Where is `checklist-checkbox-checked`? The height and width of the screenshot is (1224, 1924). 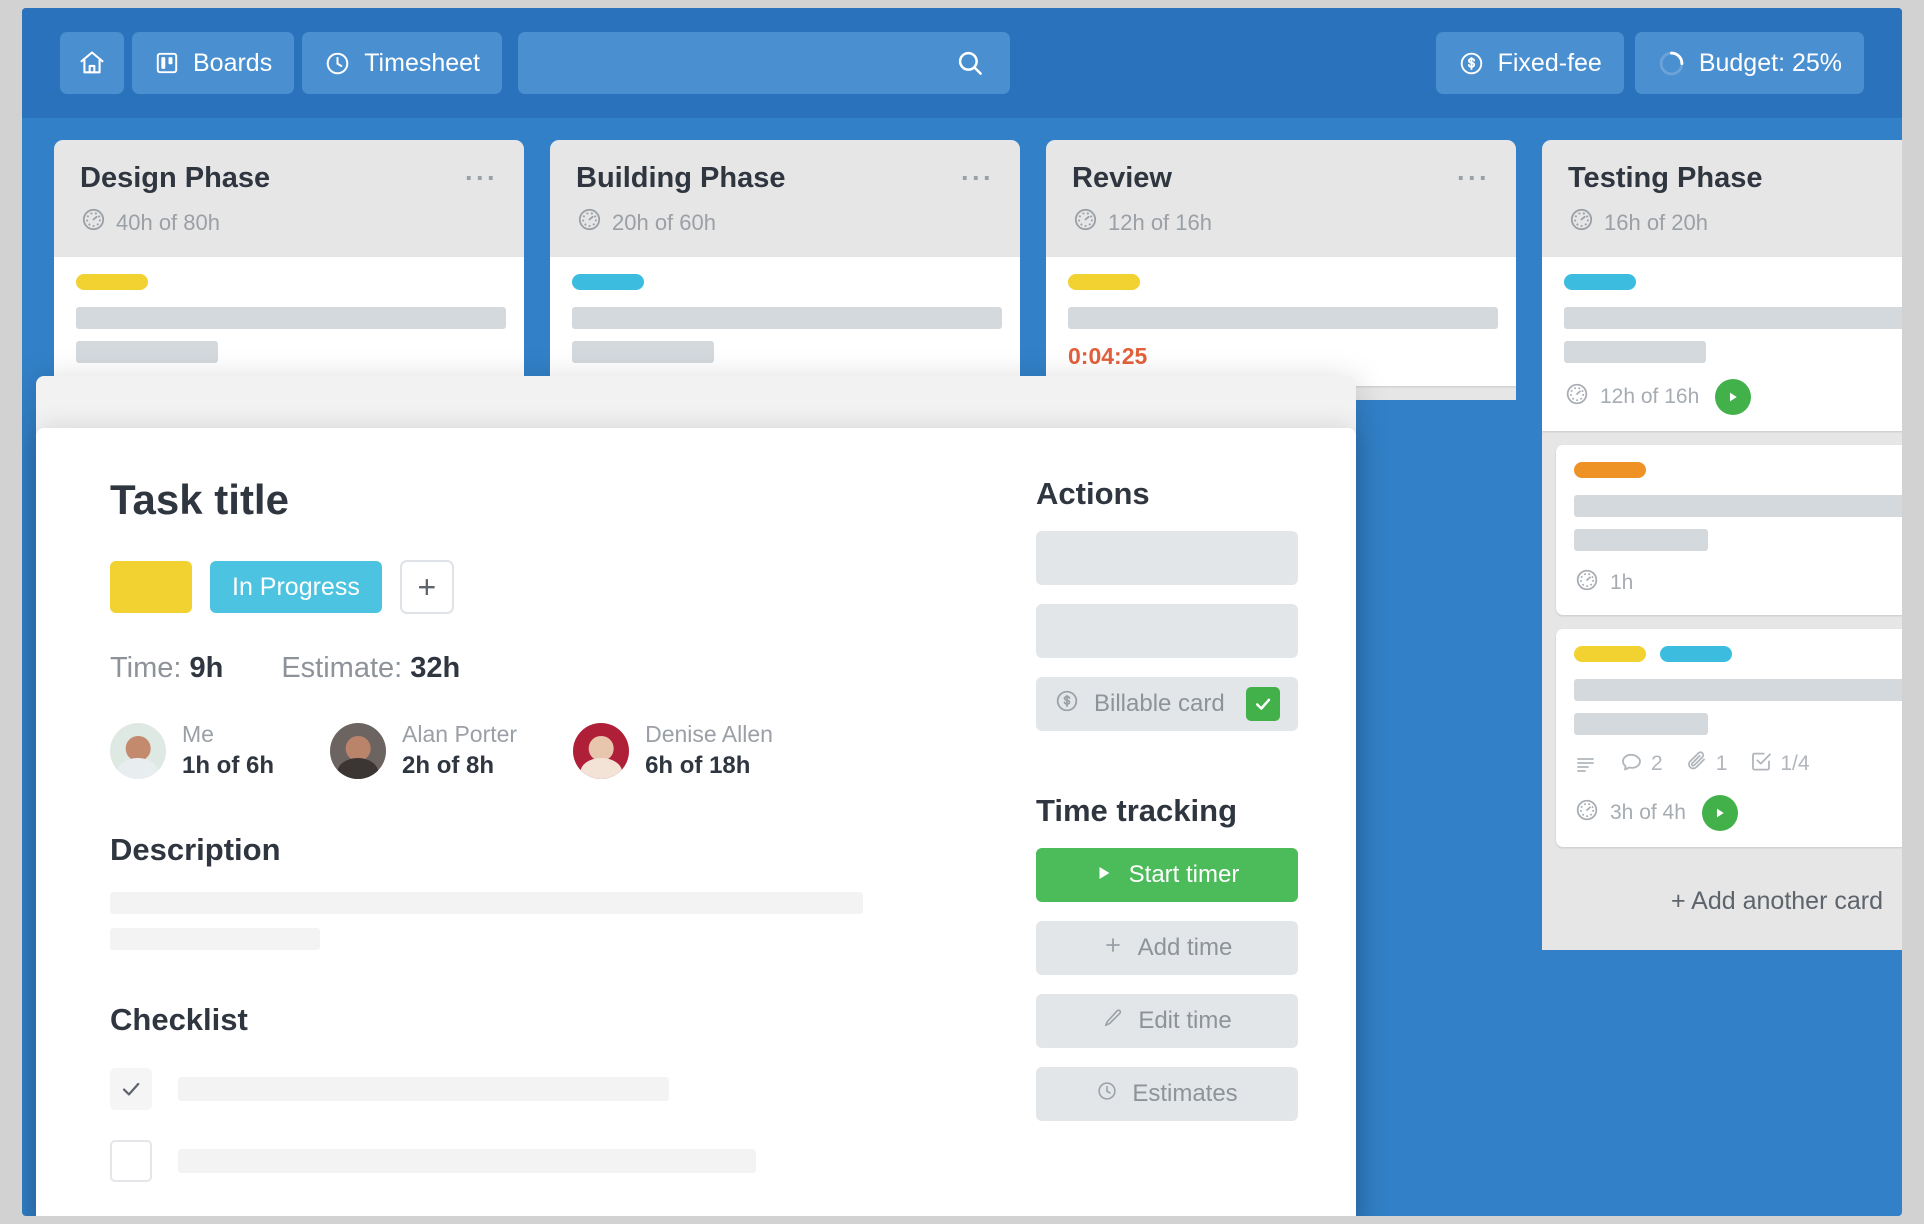
checklist-checkbox-checked is located at coordinates (131, 1089).